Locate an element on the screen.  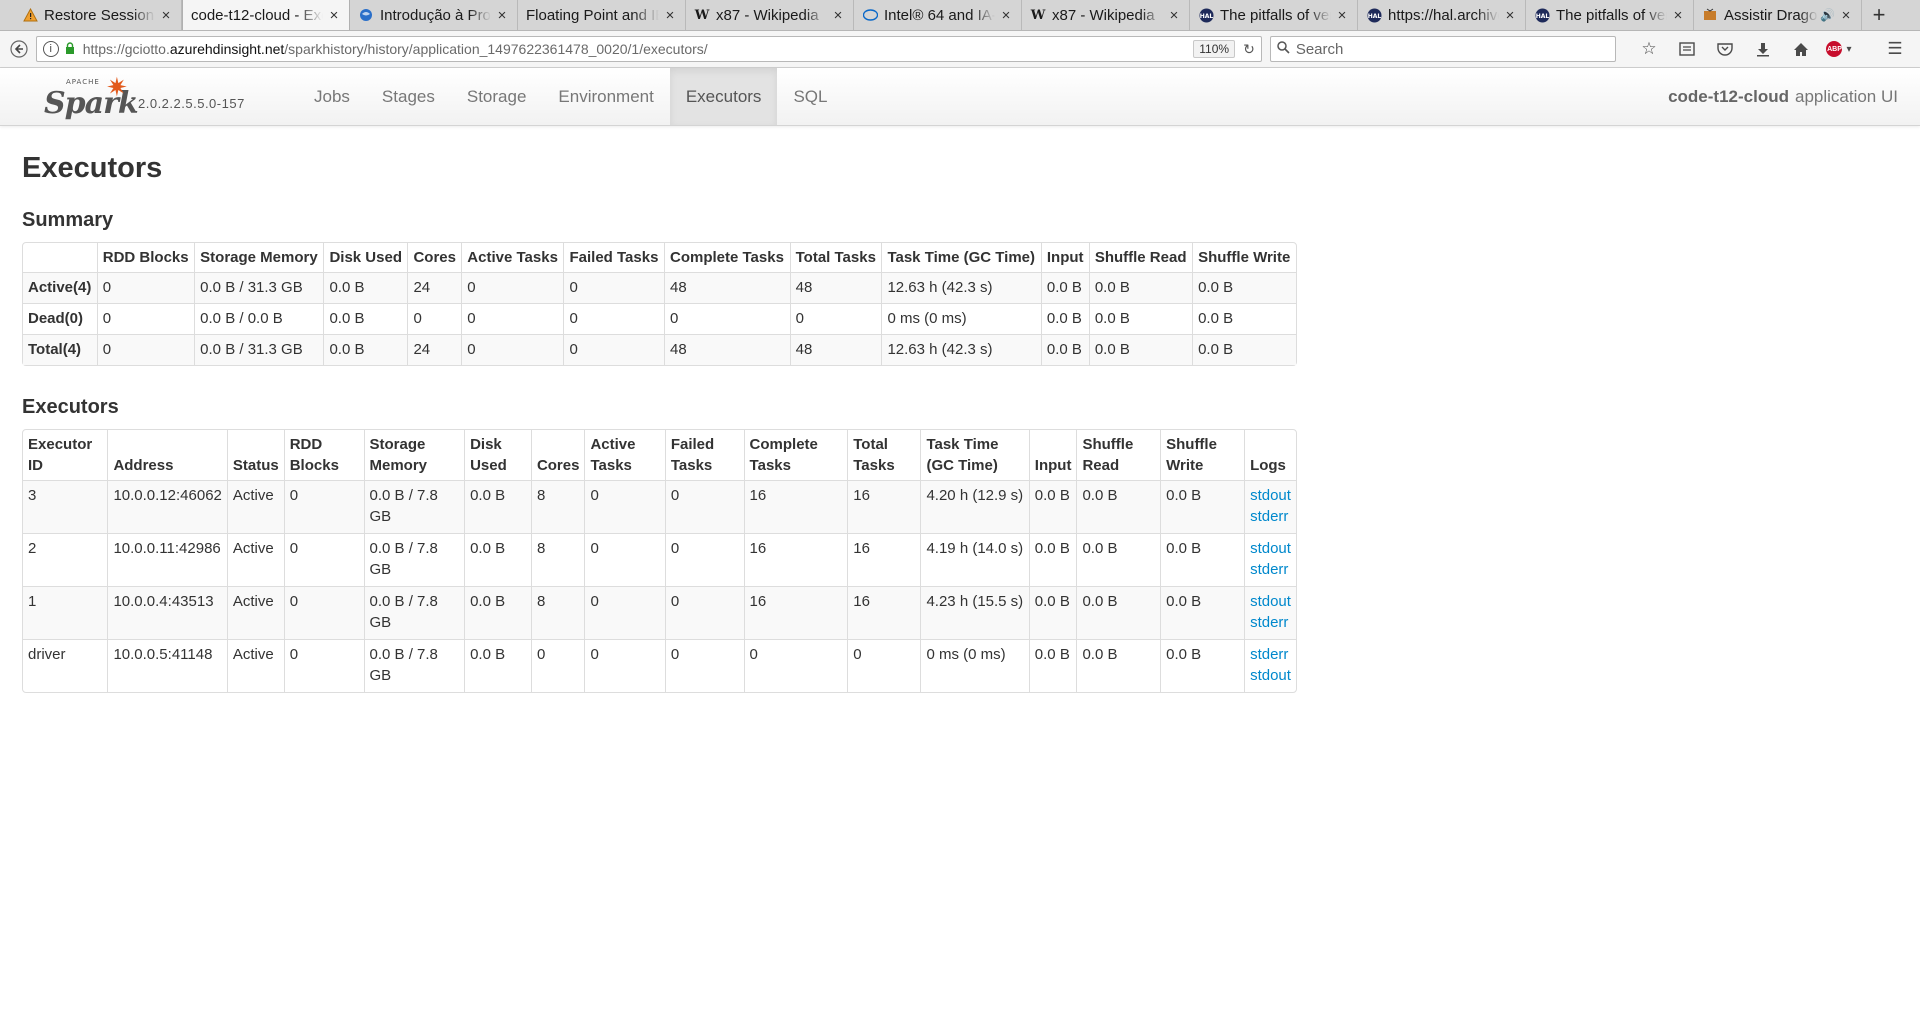
new-tab-button: + is located at coordinates (1879, 15).